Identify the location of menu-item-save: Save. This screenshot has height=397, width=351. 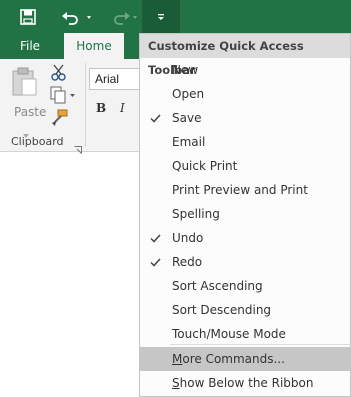
(245, 118).